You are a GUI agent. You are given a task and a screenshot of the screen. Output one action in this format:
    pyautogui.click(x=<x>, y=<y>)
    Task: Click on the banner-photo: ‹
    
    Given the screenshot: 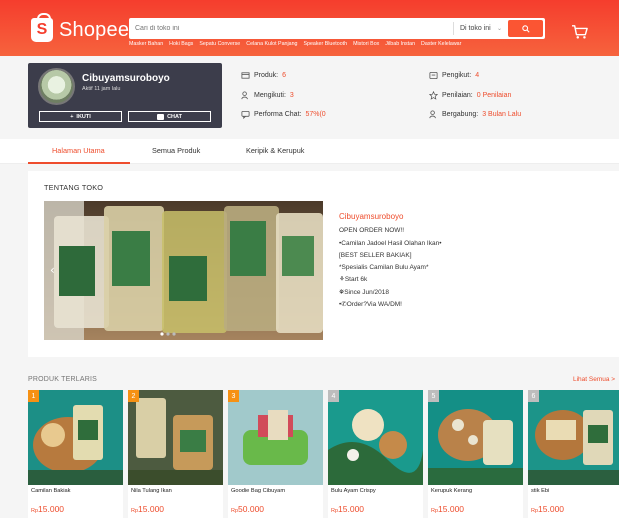 What is the action you would take?
    pyautogui.click(x=183, y=270)
    